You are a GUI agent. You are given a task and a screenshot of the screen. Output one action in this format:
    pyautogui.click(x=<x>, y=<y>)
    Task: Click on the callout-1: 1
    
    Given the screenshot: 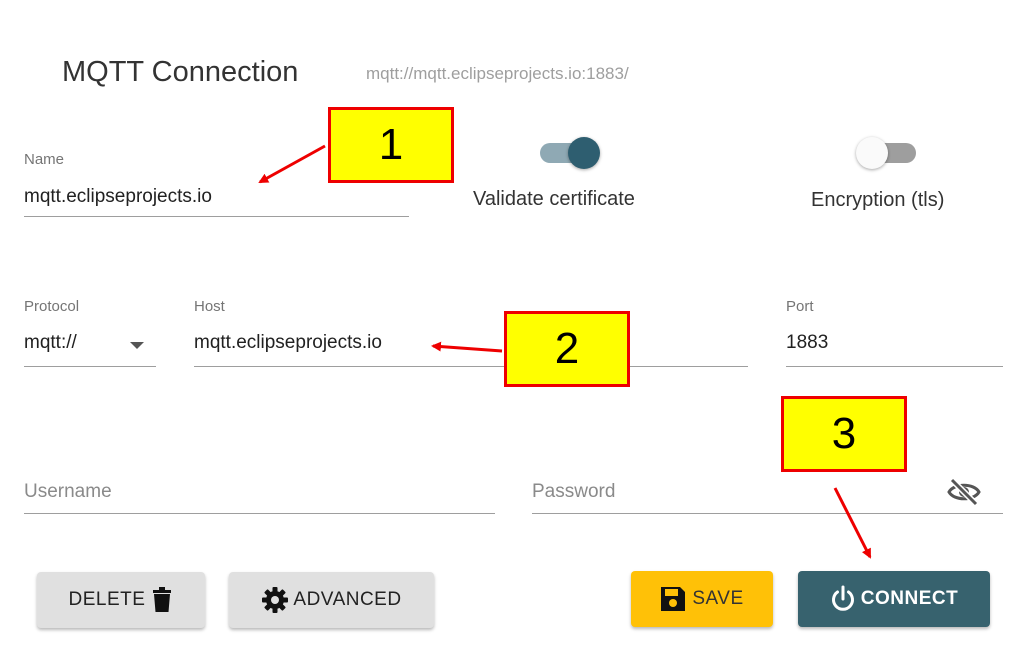 What is the action you would take?
    pyautogui.click(x=391, y=145)
    